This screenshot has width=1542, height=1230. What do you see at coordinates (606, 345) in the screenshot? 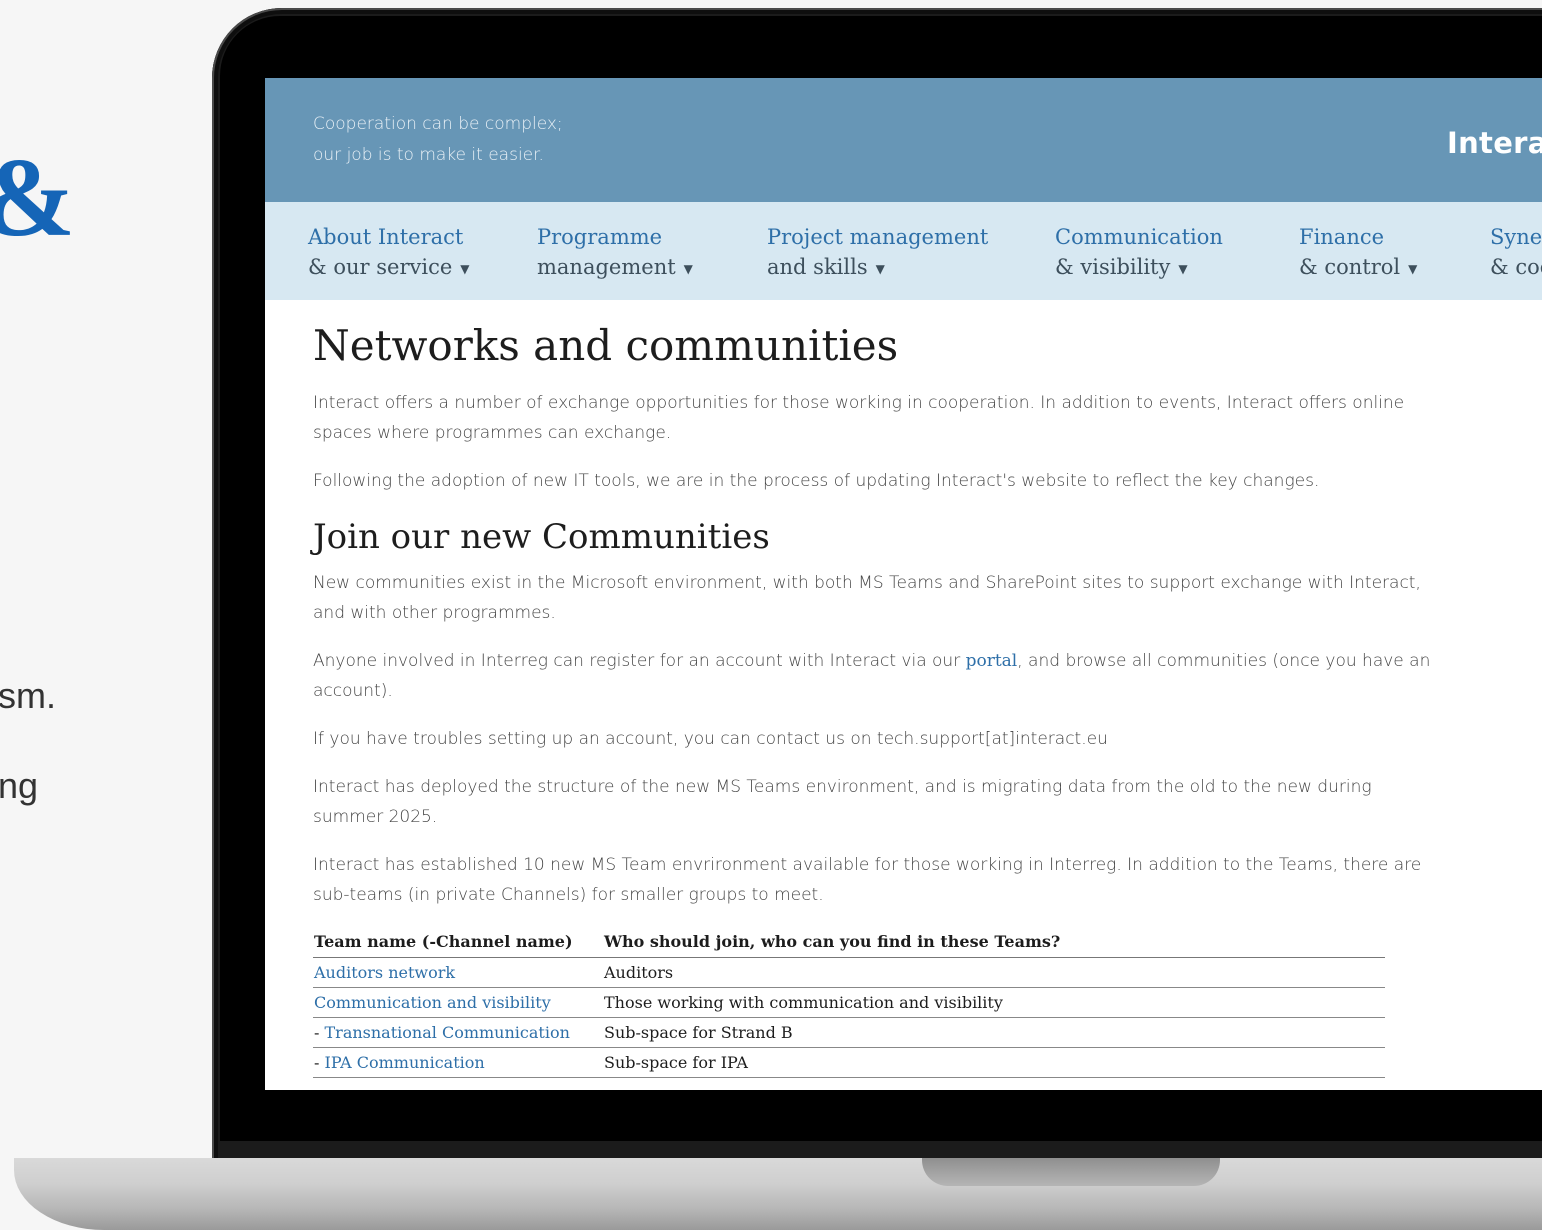
I see `page-title: Networks and communities` at bounding box center [606, 345].